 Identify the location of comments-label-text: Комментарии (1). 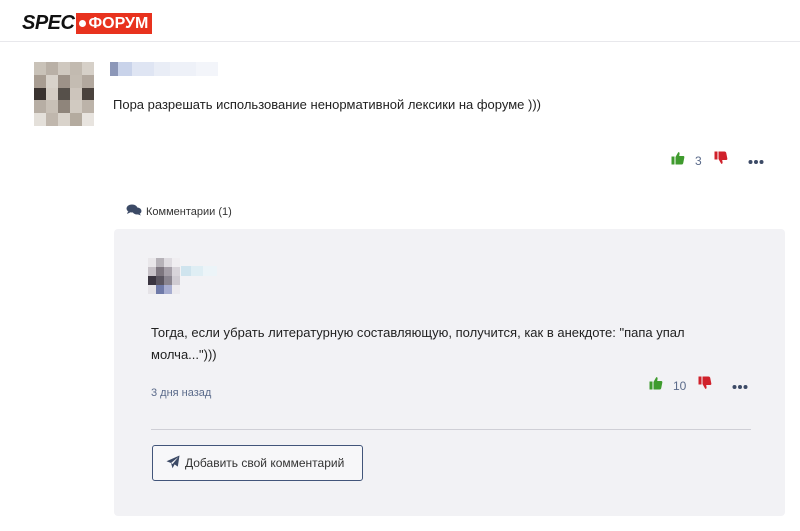
(189, 211).